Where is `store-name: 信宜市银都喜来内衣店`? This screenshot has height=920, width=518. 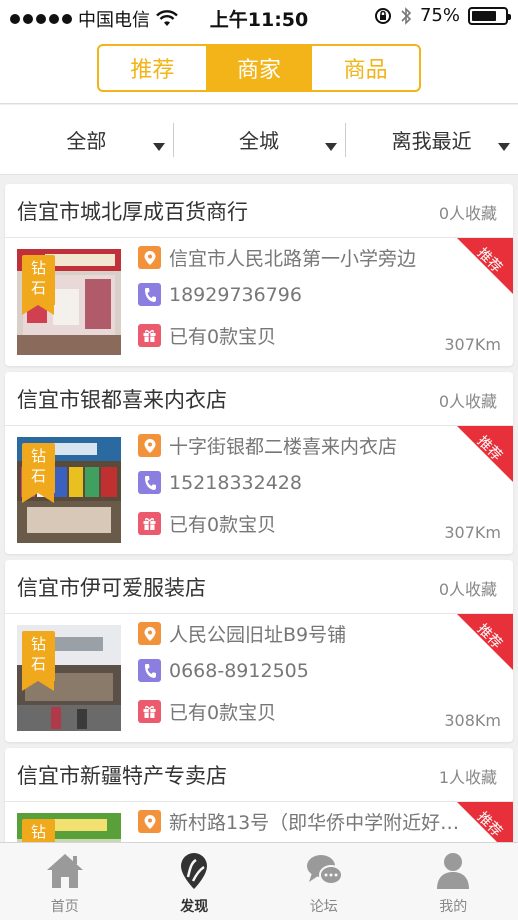
store-name: 信宜市银都喜来内衣店 is located at coordinates (122, 400).